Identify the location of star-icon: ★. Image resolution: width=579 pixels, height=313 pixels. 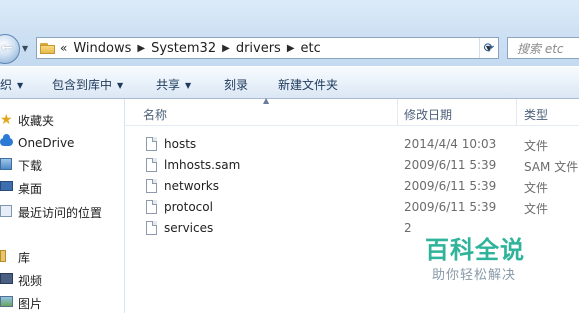
(6, 120).